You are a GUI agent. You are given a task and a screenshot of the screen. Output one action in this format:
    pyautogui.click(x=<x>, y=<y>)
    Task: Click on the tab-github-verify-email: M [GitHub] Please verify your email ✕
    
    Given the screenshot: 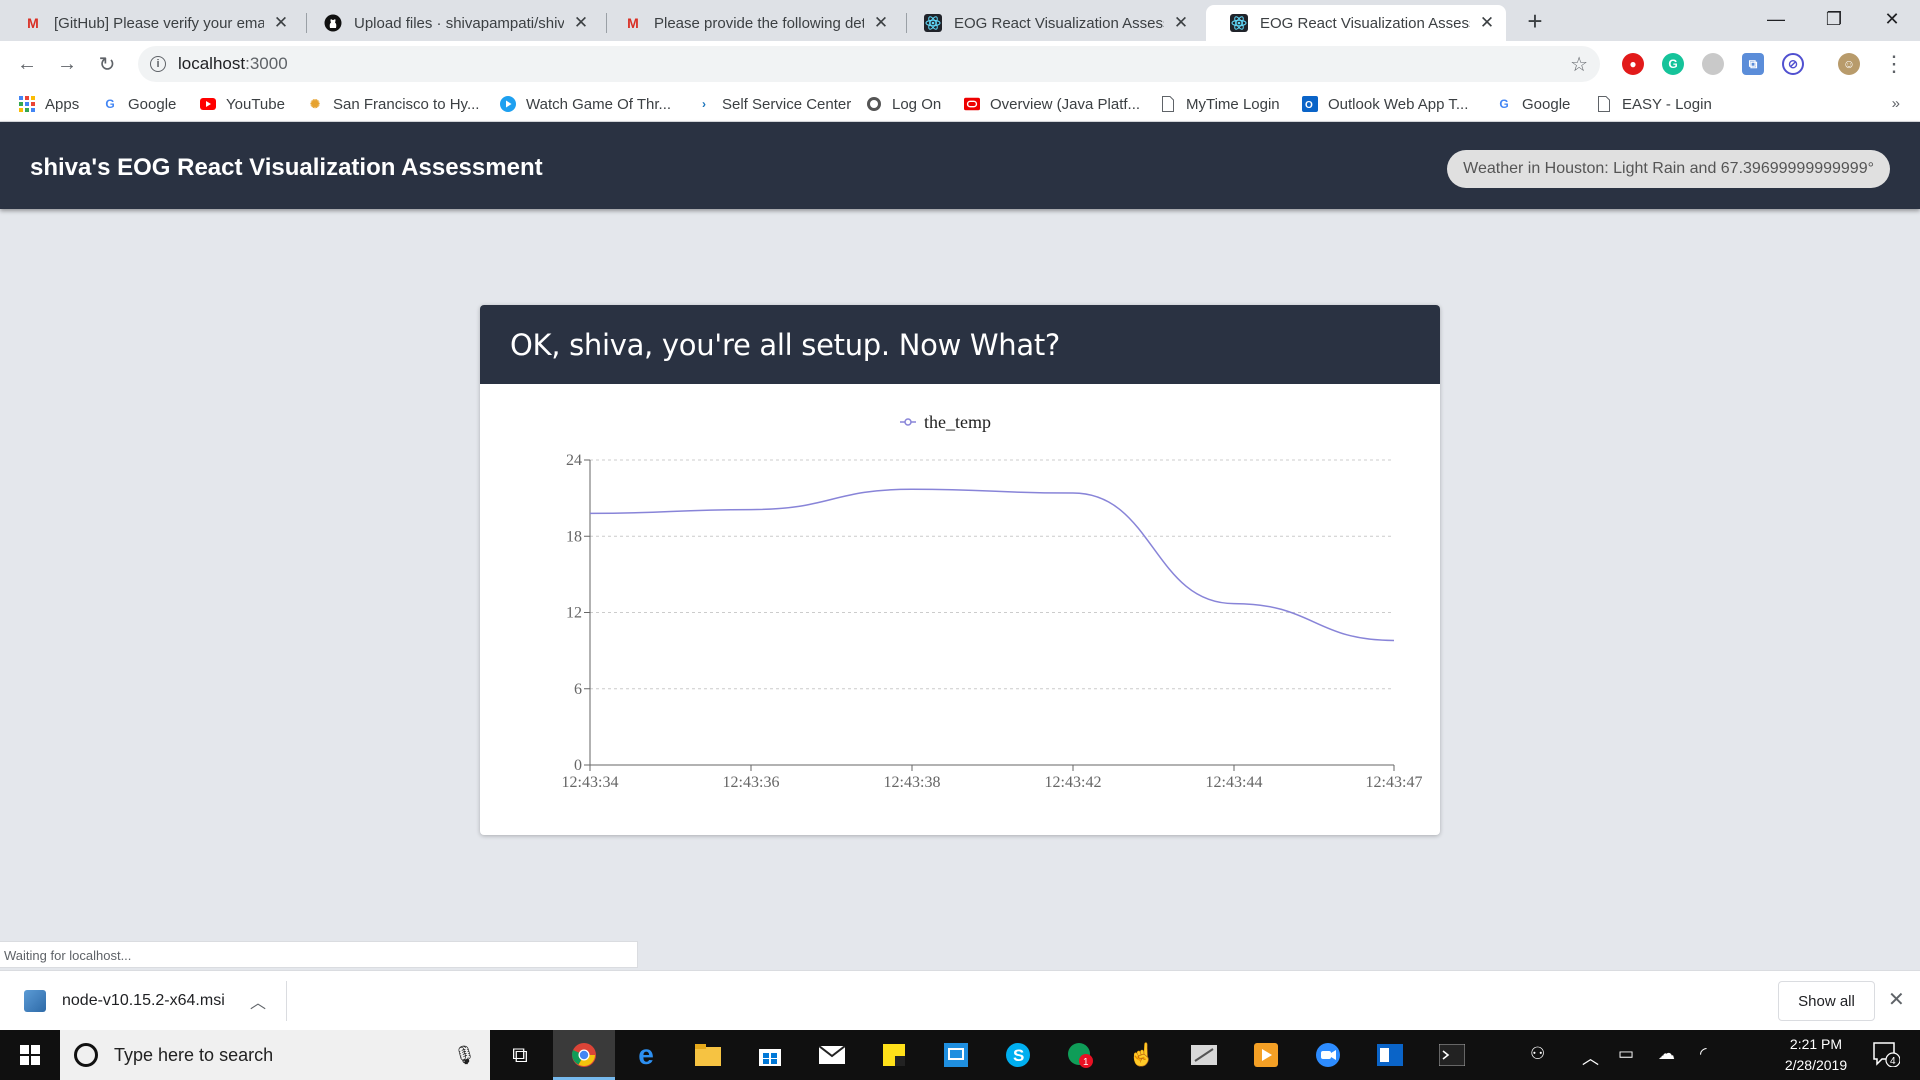 What is the action you would take?
    pyautogui.click(x=150, y=23)
    